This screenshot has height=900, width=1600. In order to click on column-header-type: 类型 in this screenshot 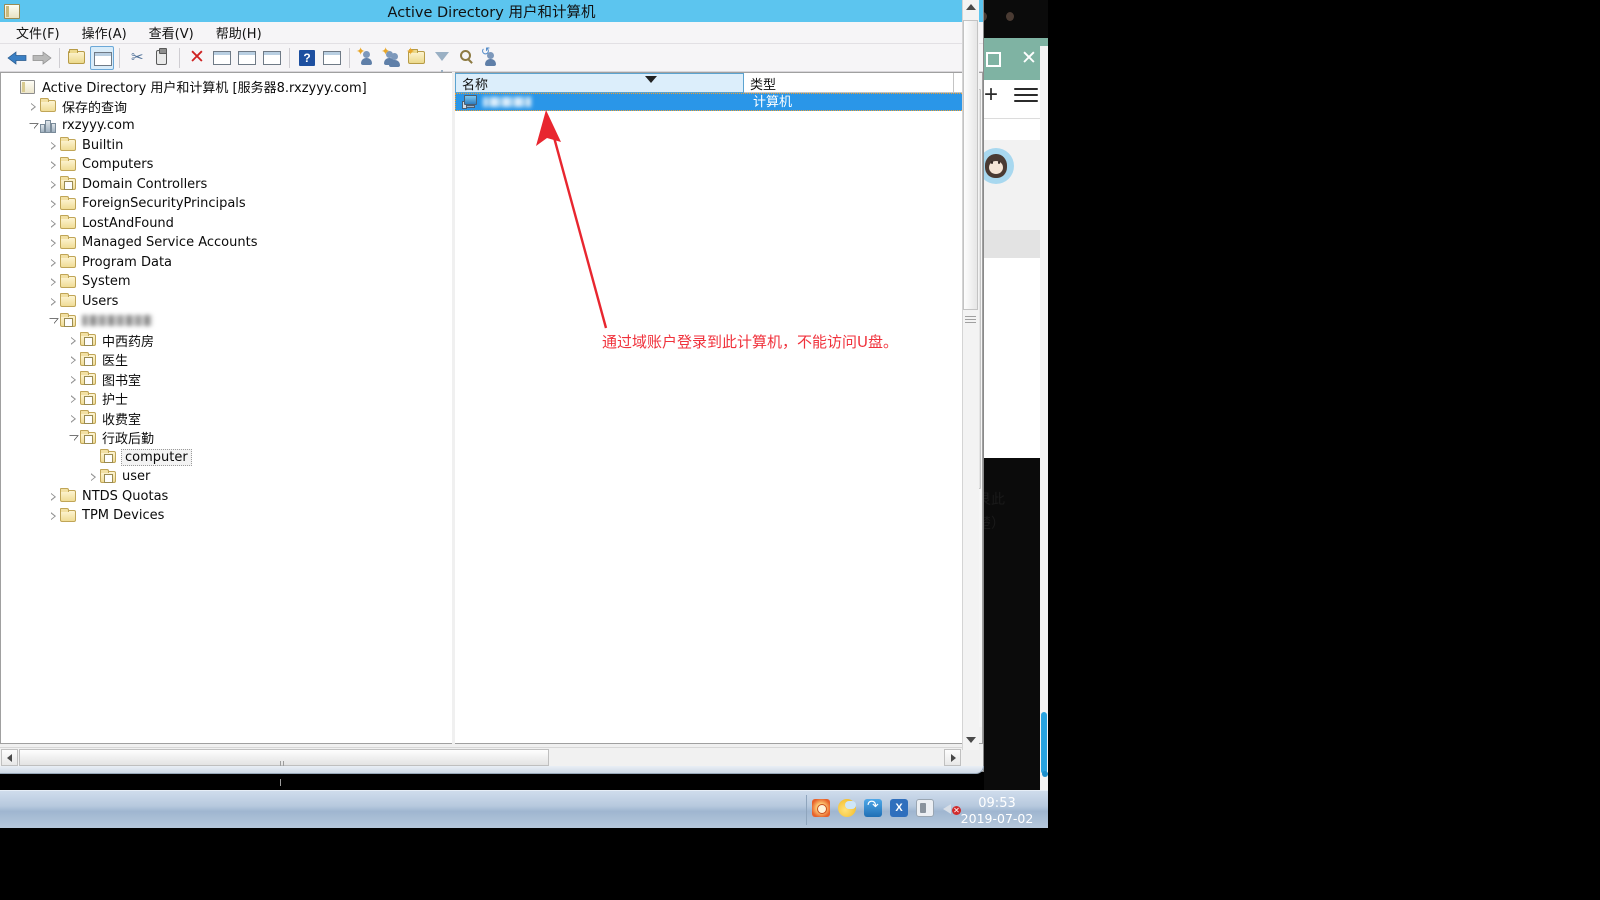, I will do `click(849, 83)`.